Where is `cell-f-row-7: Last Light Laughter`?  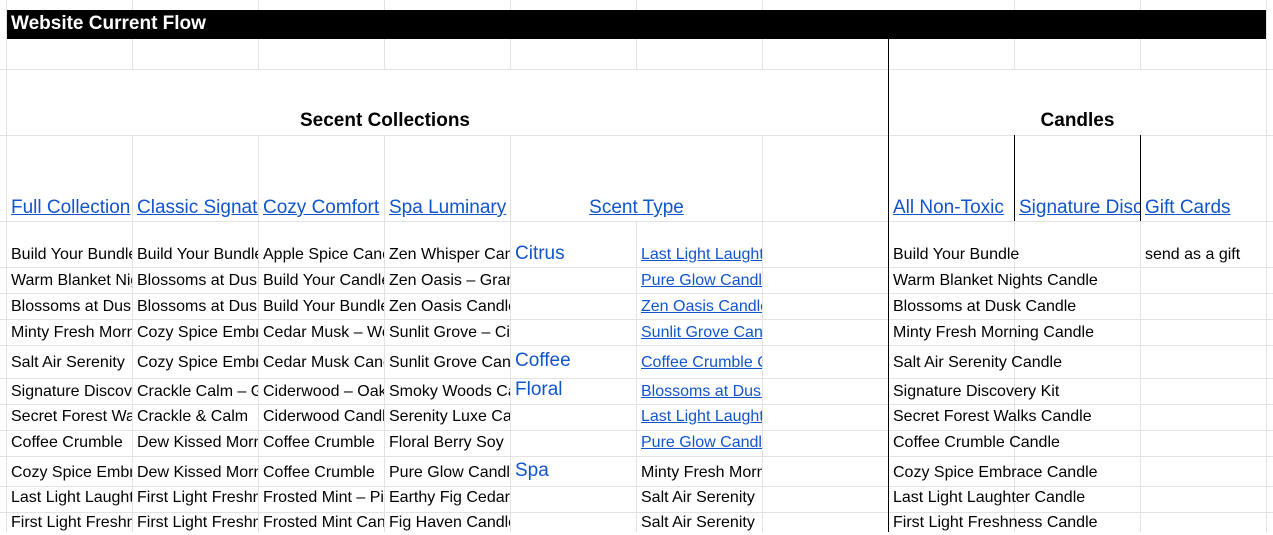 cell-f-row-7: Last Light Laughter is located at coordinates (701, 417).